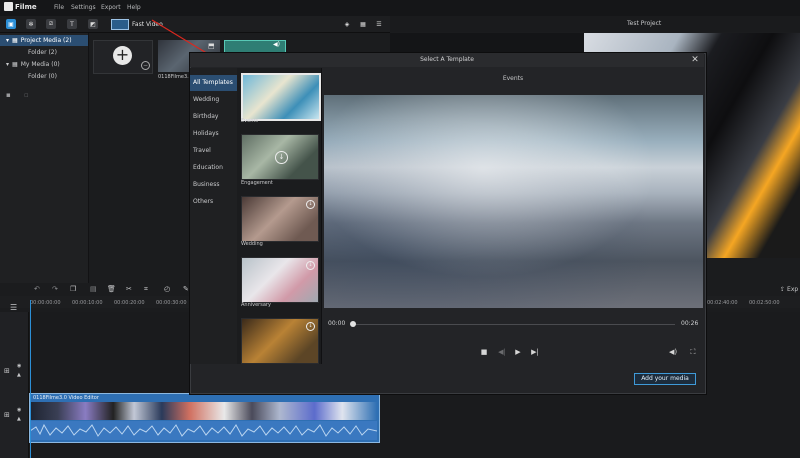 Image resolution: width=800 pixels, height=458 pixels. Describe the element at coordinates (14, 385) in the screenshot. I see `track-headers` at that location.